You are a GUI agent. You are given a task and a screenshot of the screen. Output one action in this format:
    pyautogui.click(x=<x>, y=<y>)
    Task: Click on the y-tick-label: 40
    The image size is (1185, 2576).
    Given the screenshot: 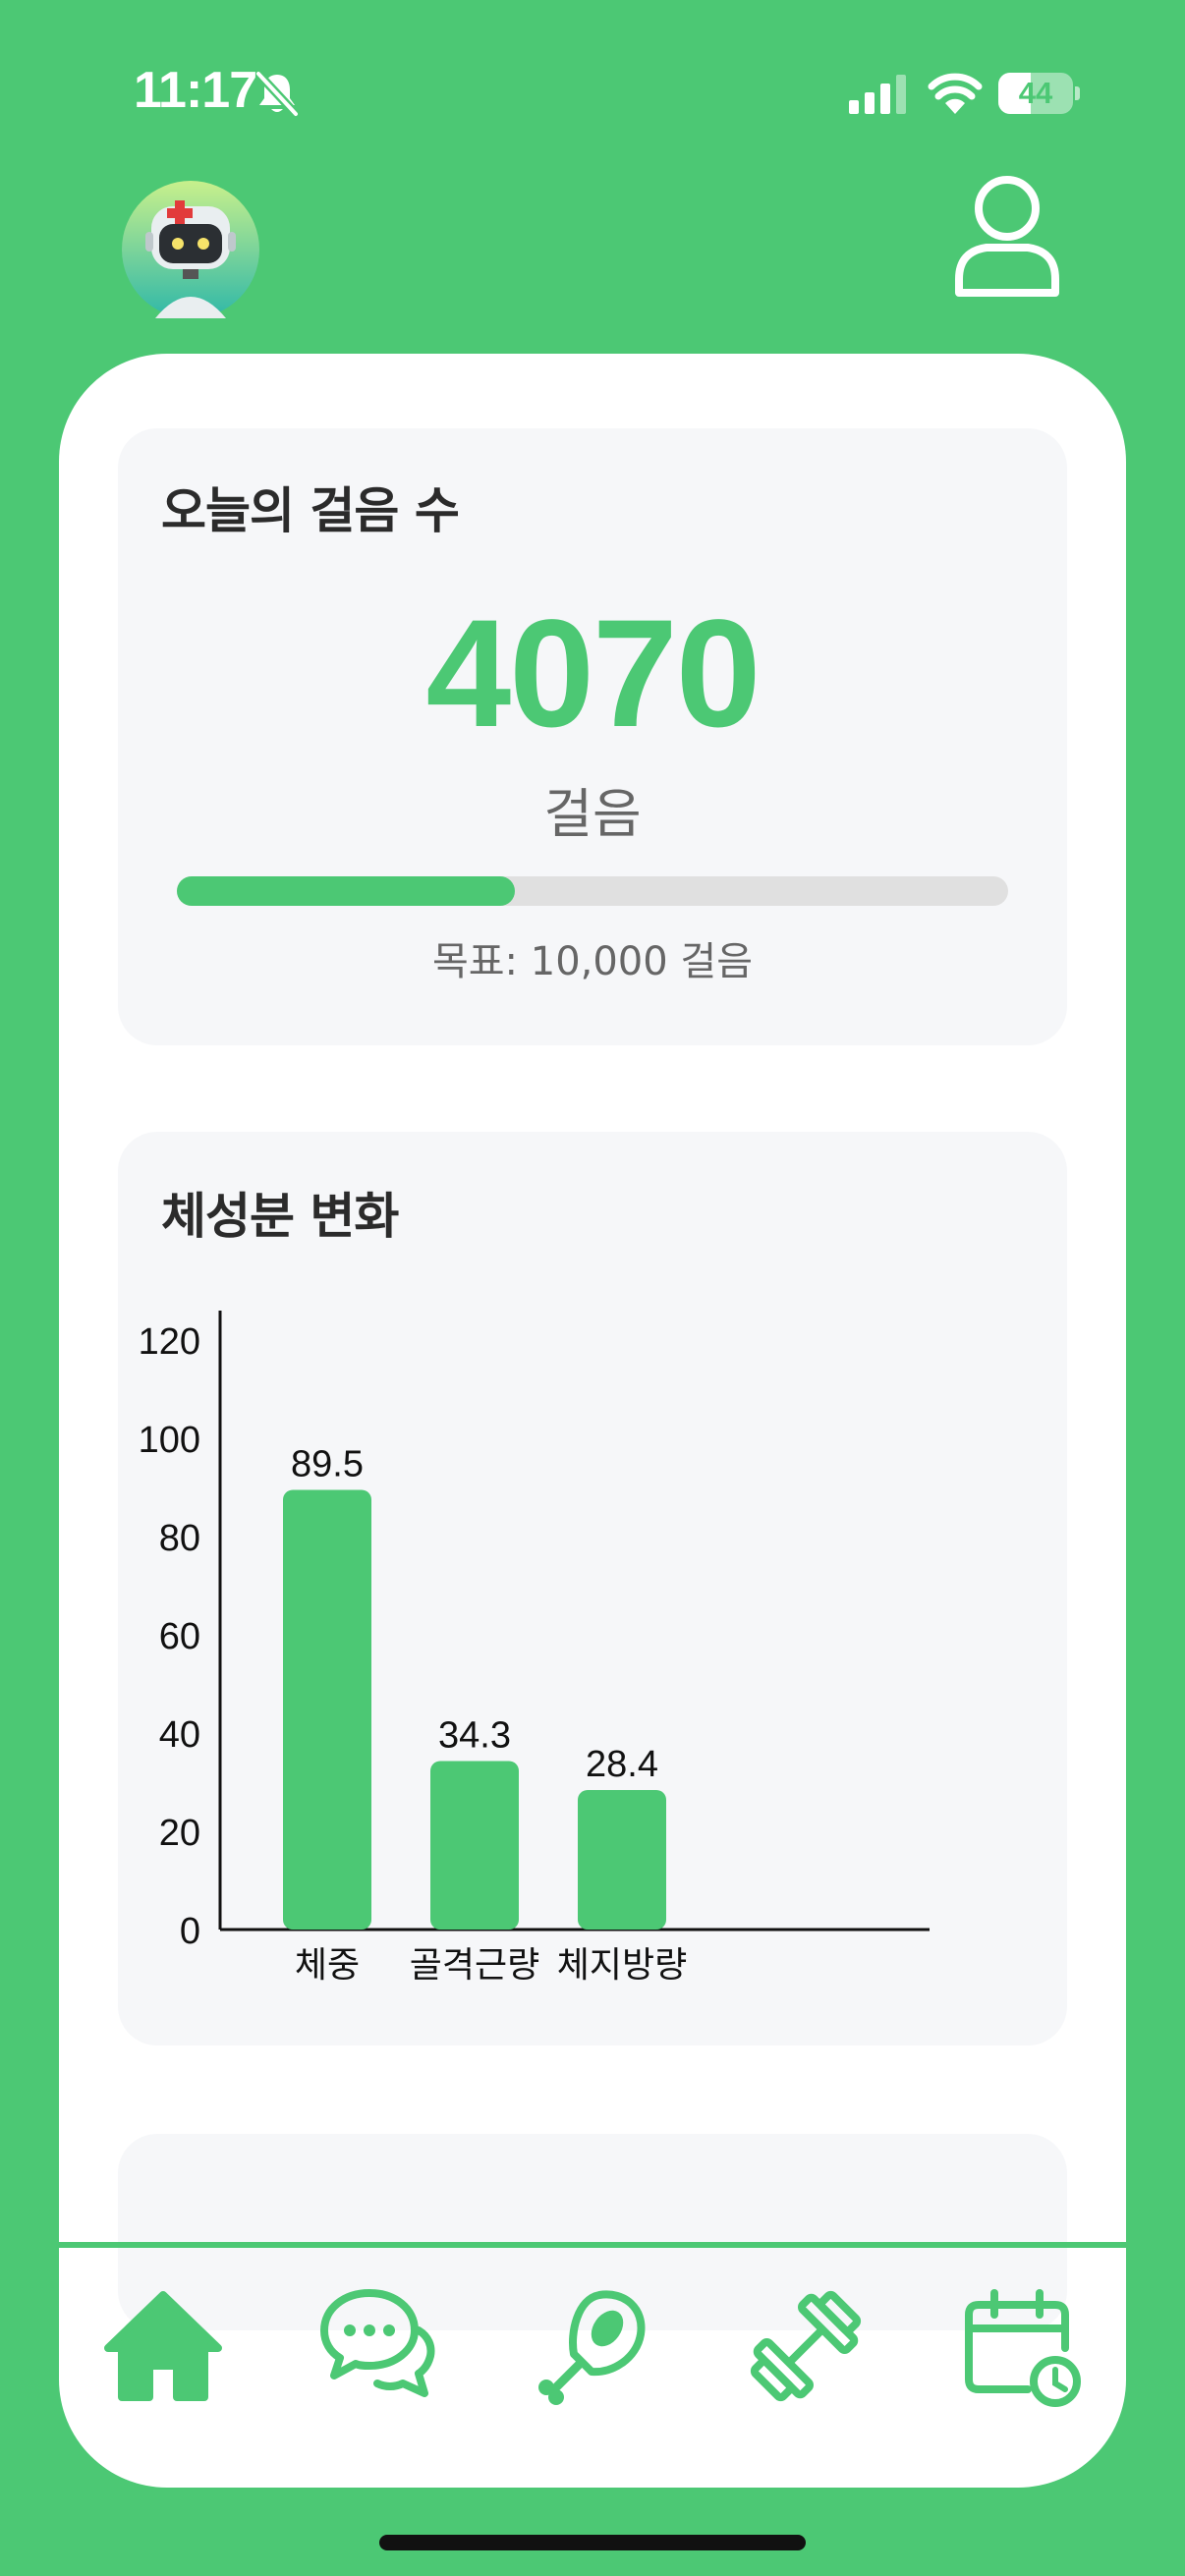 What is the action you would take?
    pyautogui.click(x=180, y=1735)
    